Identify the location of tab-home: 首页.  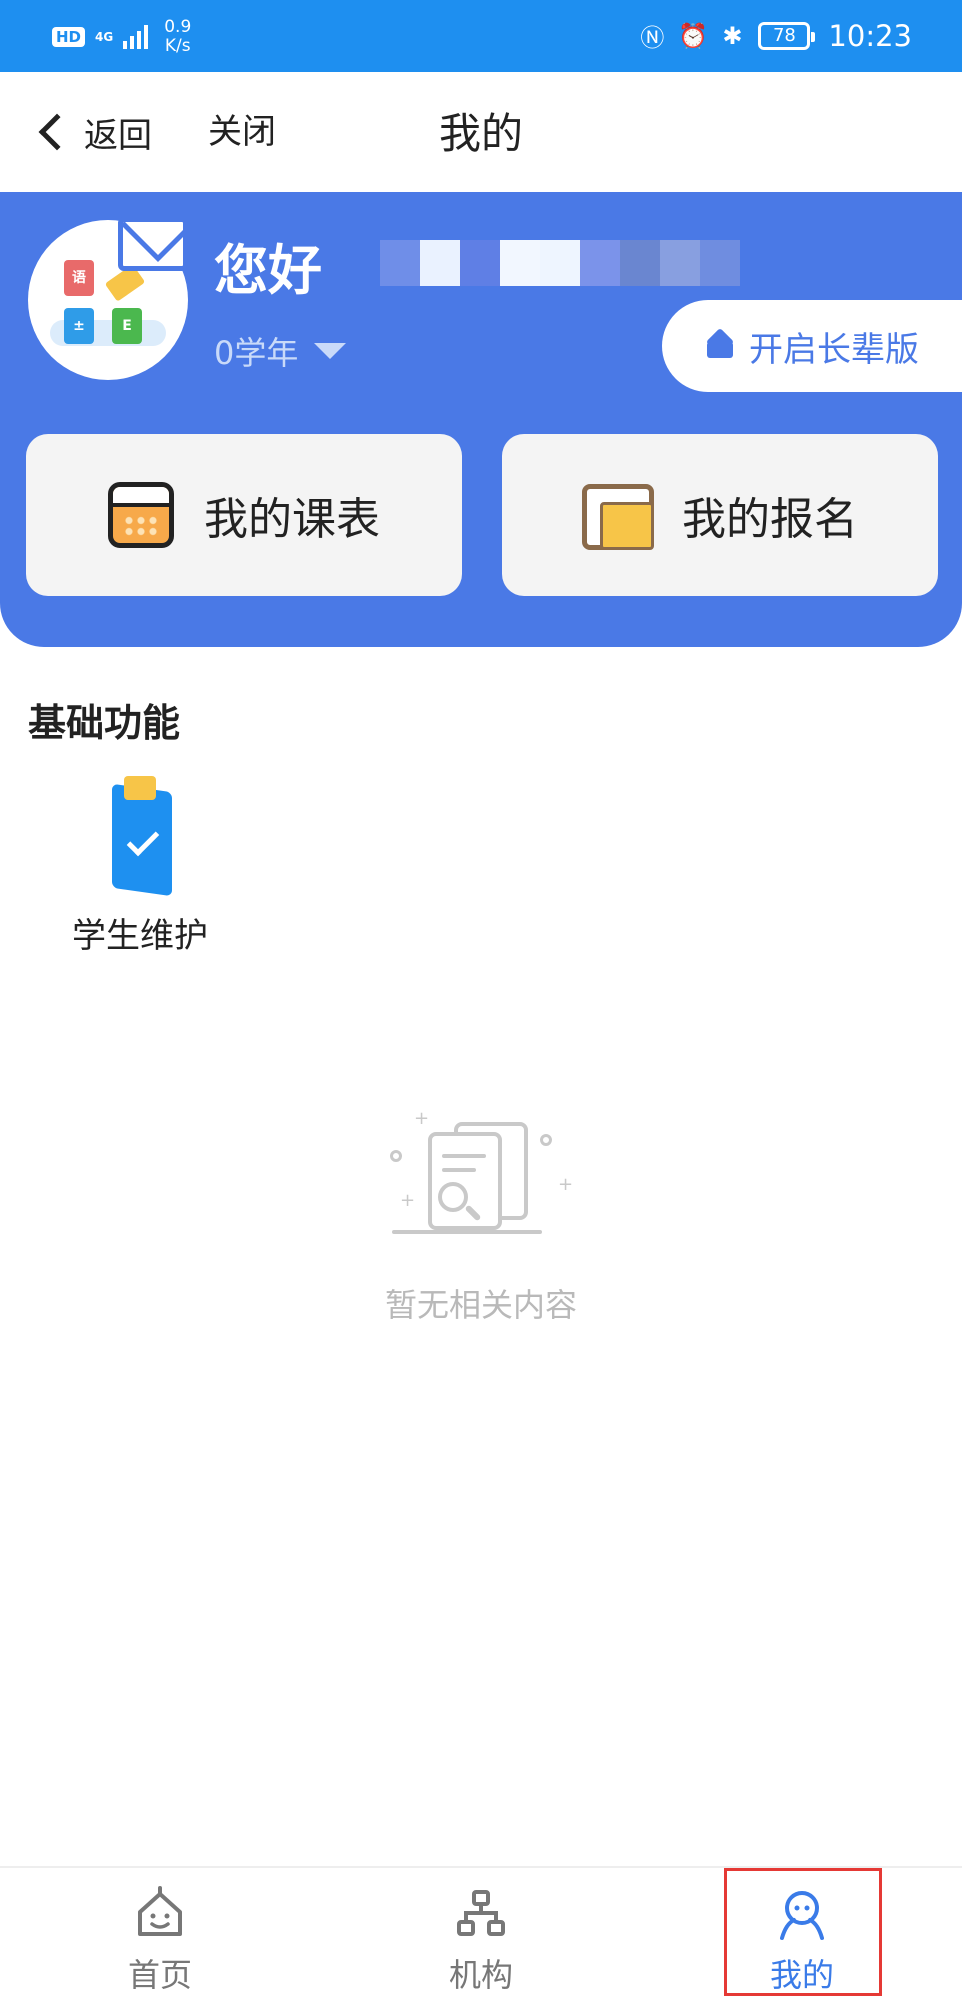
(160, 1934).